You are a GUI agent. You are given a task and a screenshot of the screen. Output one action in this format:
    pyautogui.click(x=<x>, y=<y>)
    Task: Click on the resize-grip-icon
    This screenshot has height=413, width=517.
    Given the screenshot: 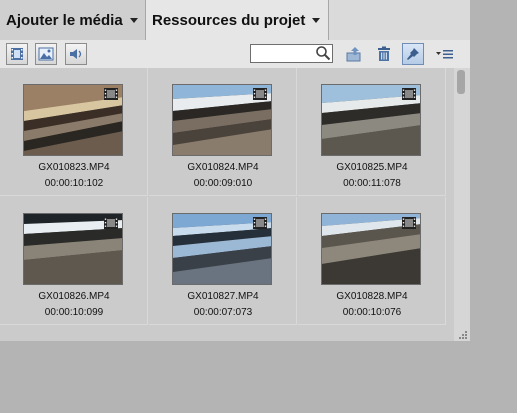 What is the action you would take?
    pyautogui.click(x=463, y=335)
    